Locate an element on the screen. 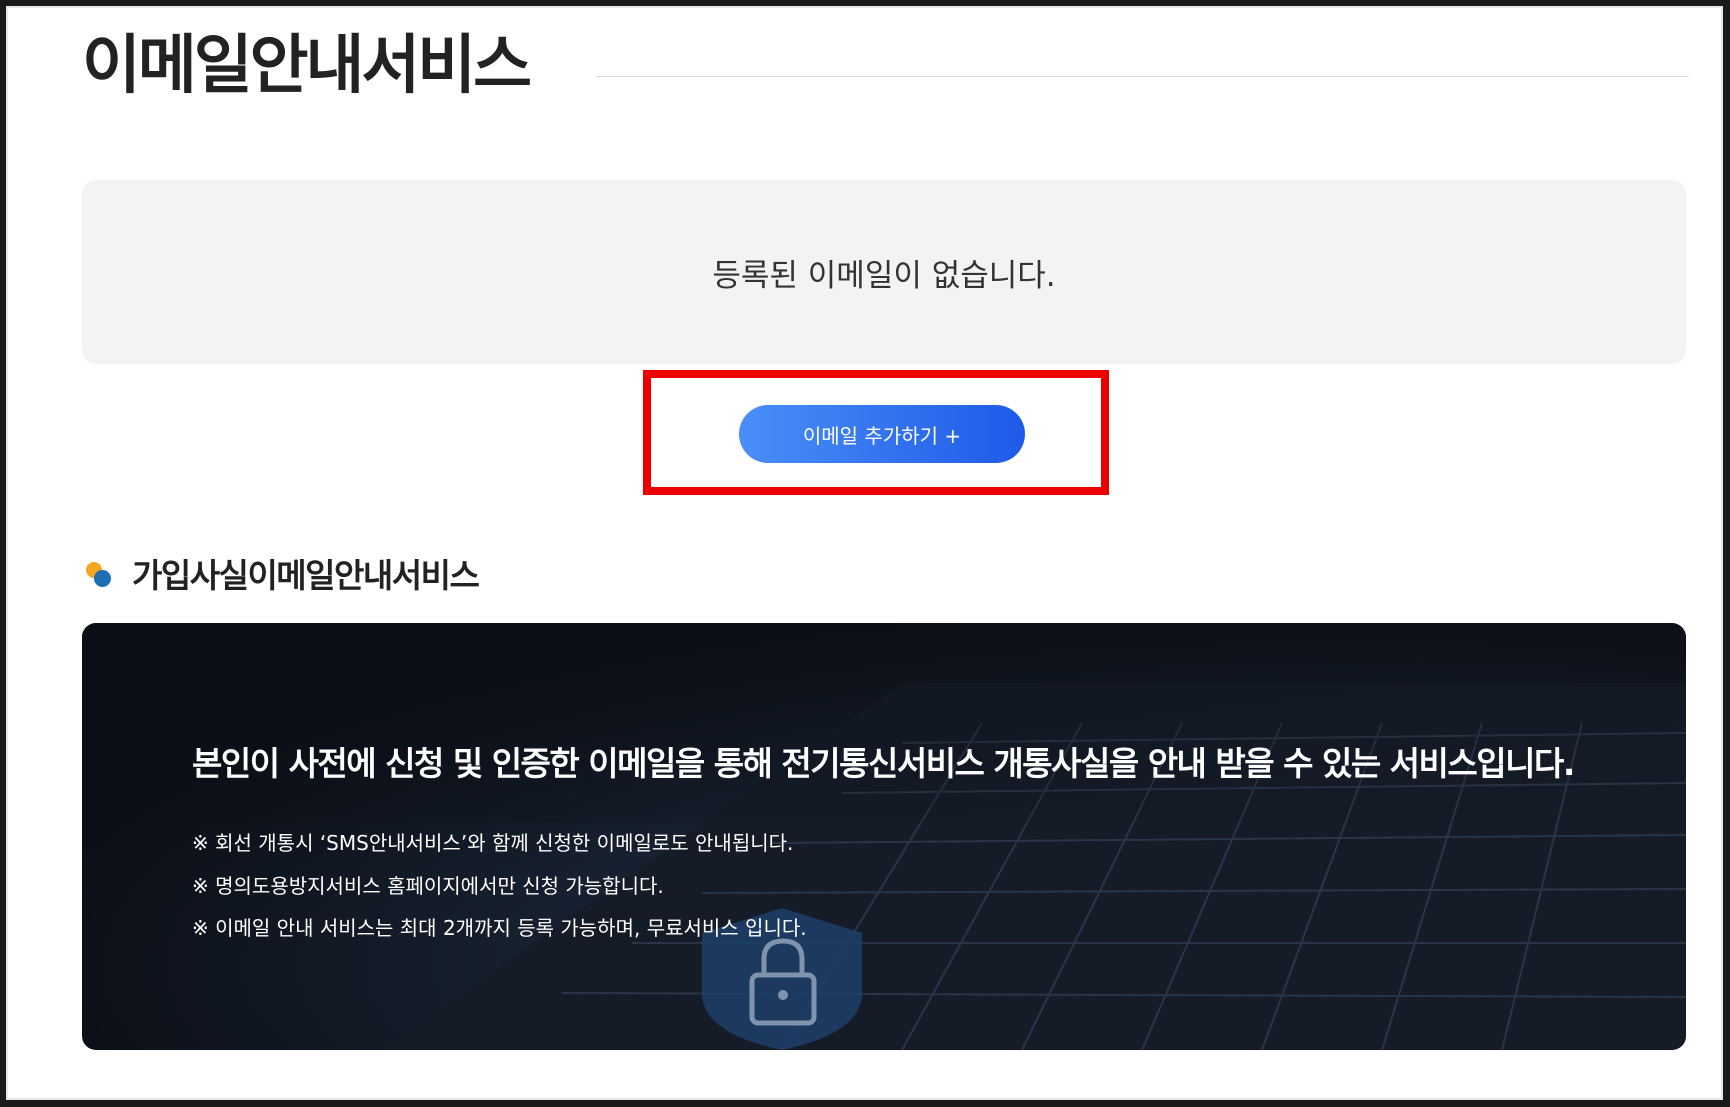  empty-email-message: 등록된 이메일이 없습니다. is located at coordinates (884, 275).